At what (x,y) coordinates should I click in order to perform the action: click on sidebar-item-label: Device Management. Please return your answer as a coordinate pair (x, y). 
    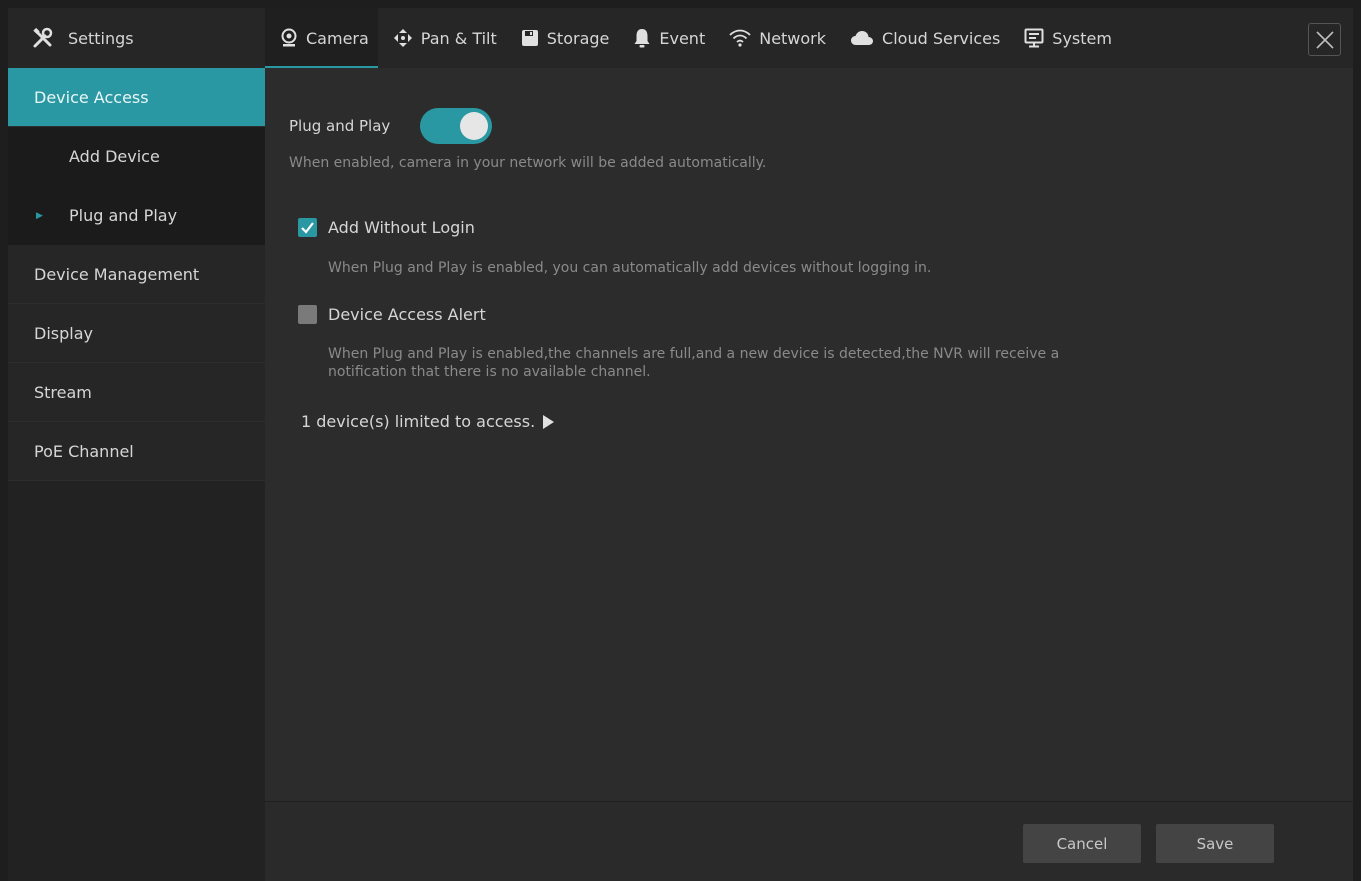
    Looking at the image, I should click on (117, 274).